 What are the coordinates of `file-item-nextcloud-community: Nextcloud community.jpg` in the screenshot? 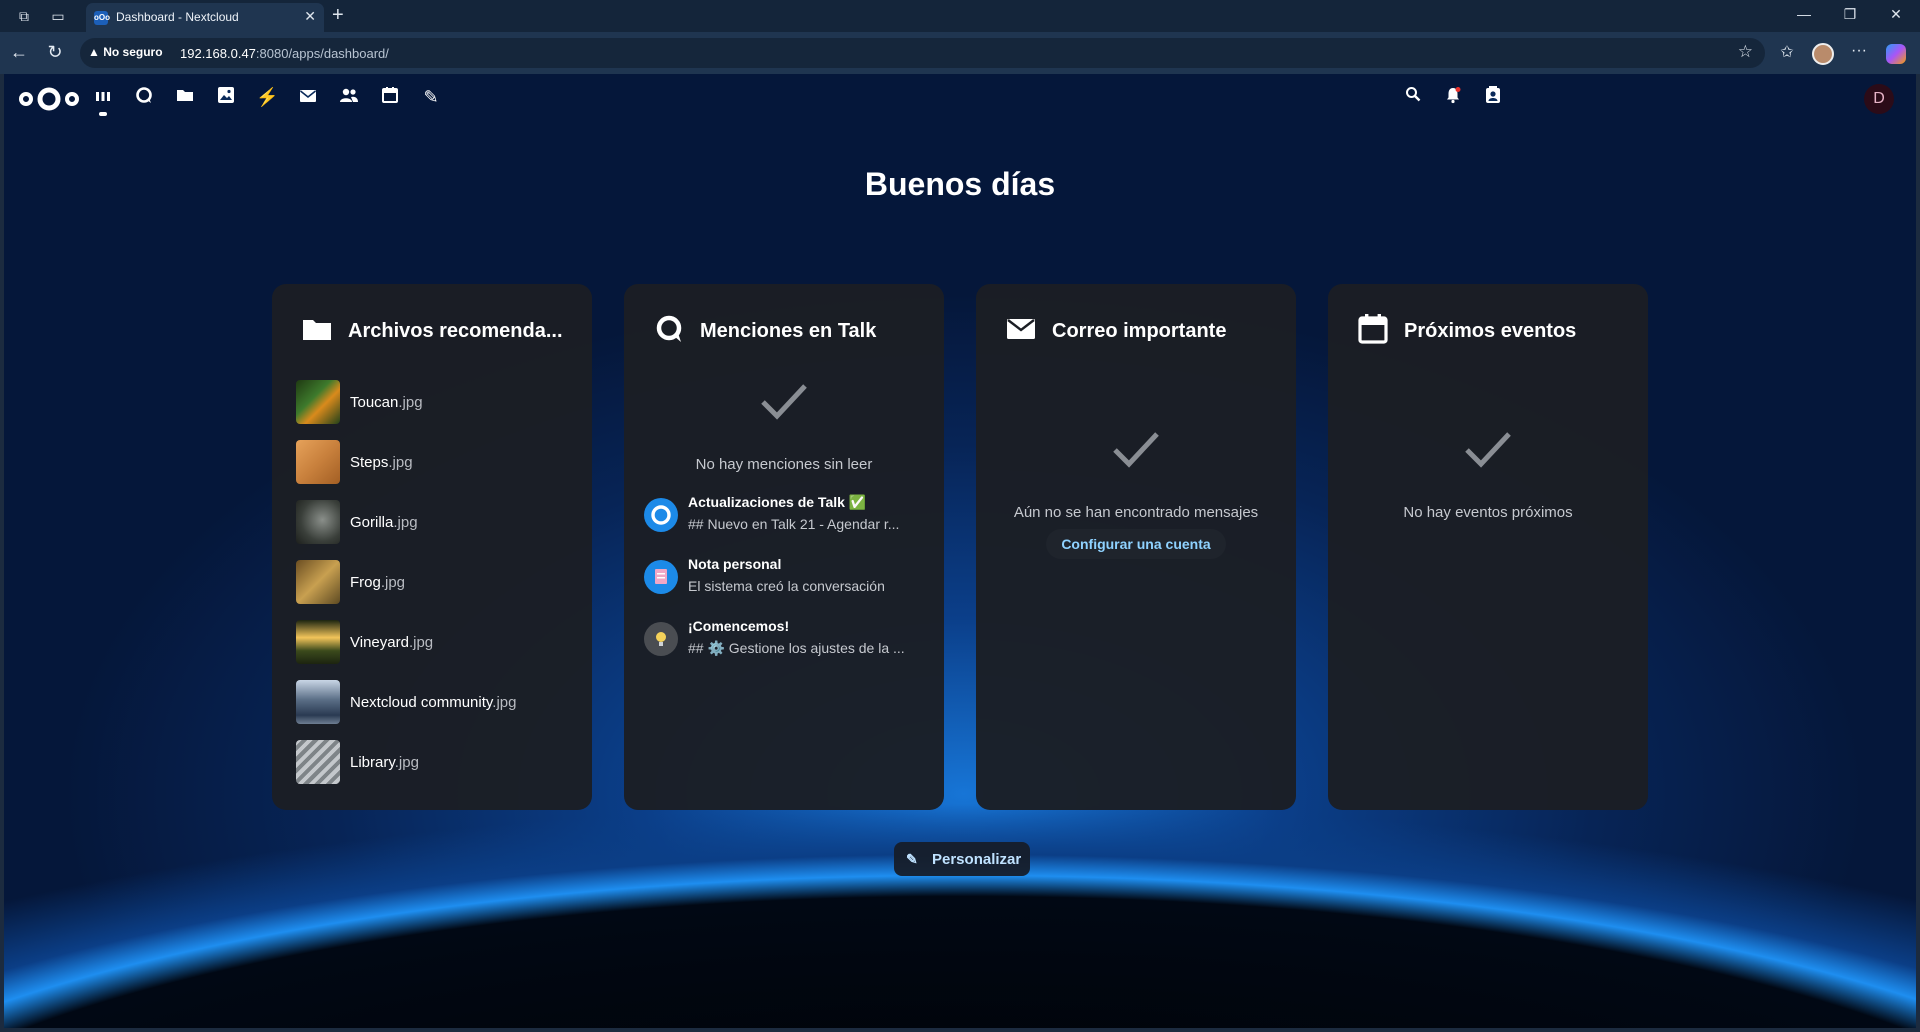 It's located at (436, 702).